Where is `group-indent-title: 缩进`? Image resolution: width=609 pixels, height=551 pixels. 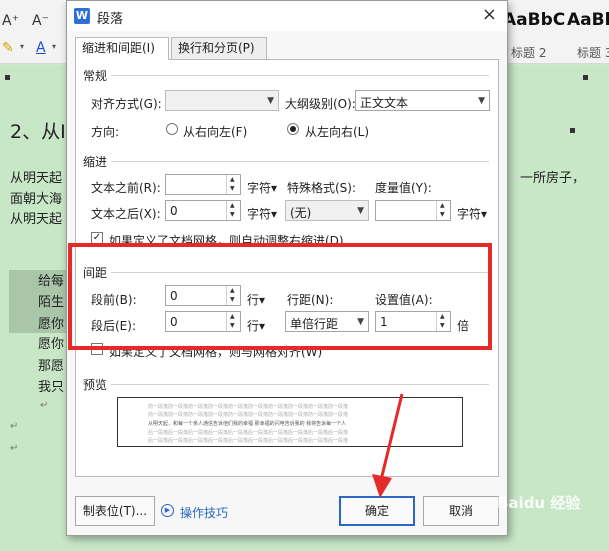 group-indent-title: 缩进 is located at coordinates (95, 162).